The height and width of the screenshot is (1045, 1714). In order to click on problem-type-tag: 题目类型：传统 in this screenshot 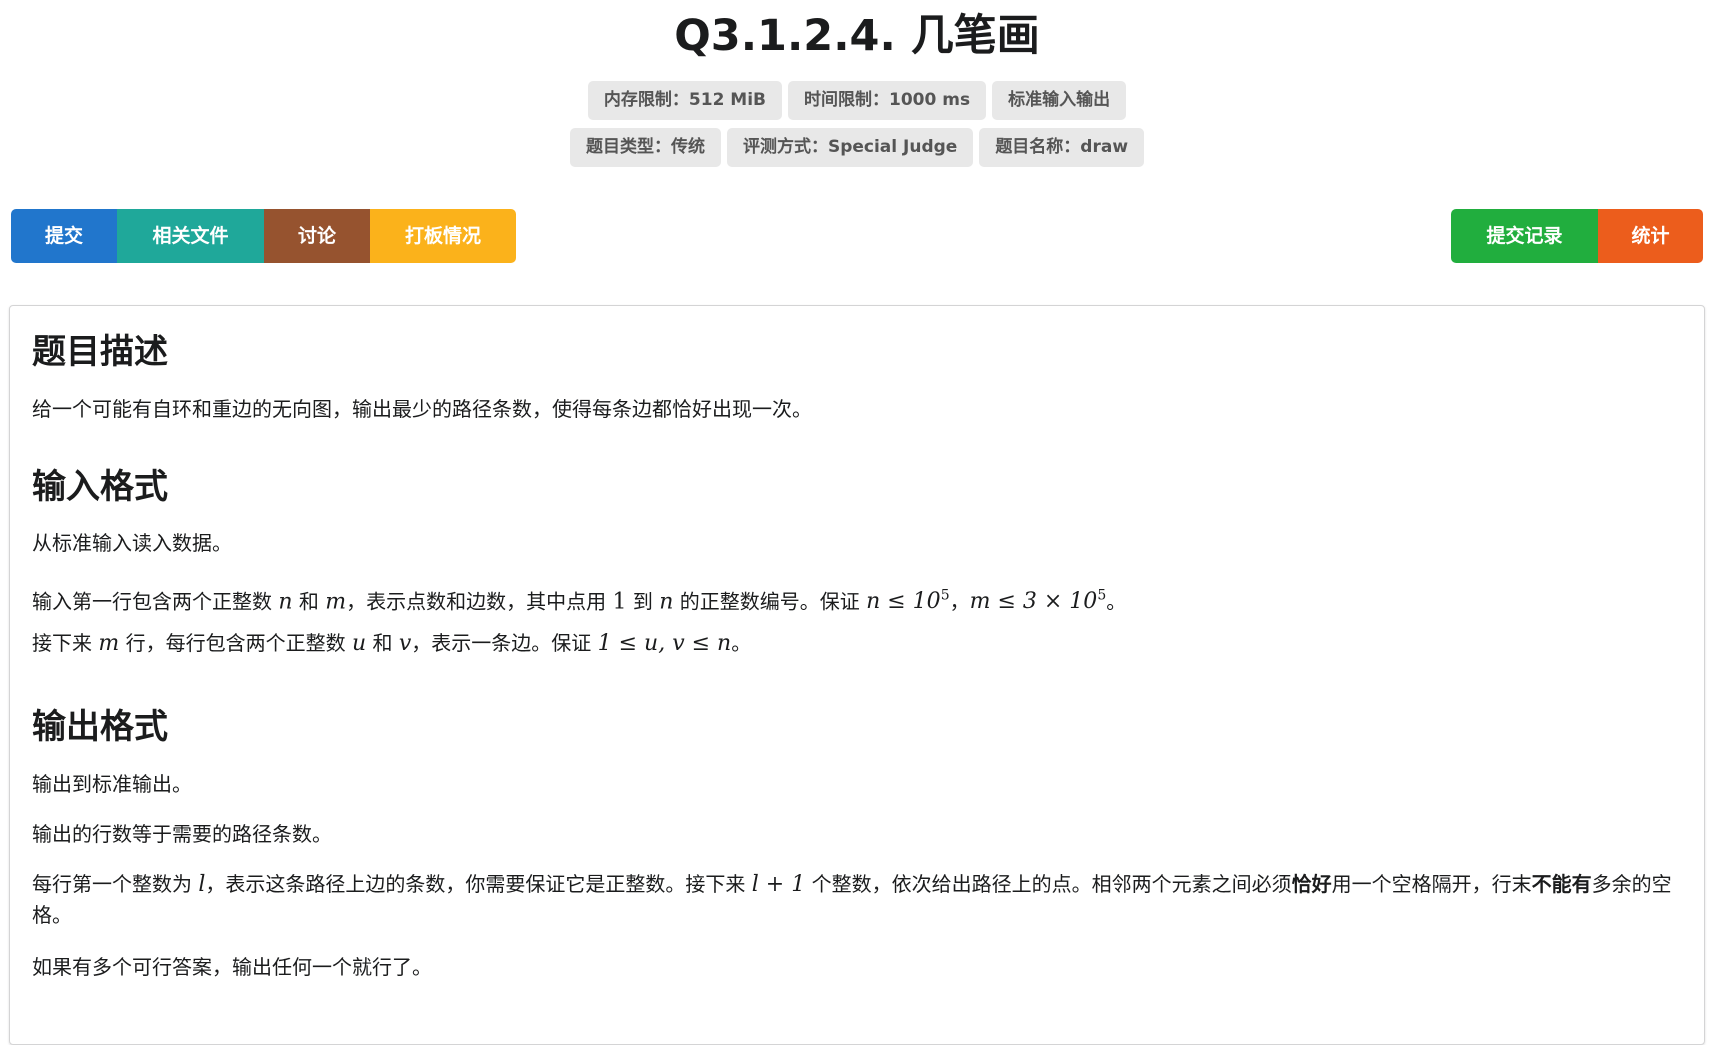, I will do `click(645, 147)`.